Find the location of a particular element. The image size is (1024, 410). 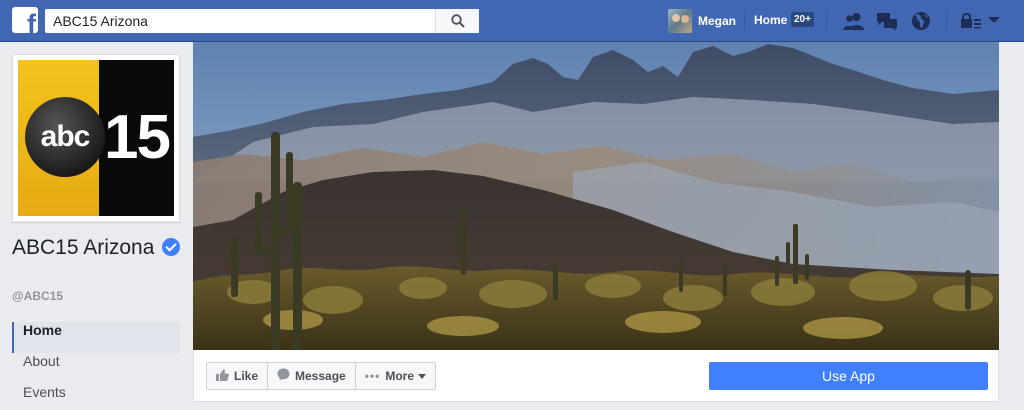

more-dots-icon: ••• is located at coordinates (372, 376).